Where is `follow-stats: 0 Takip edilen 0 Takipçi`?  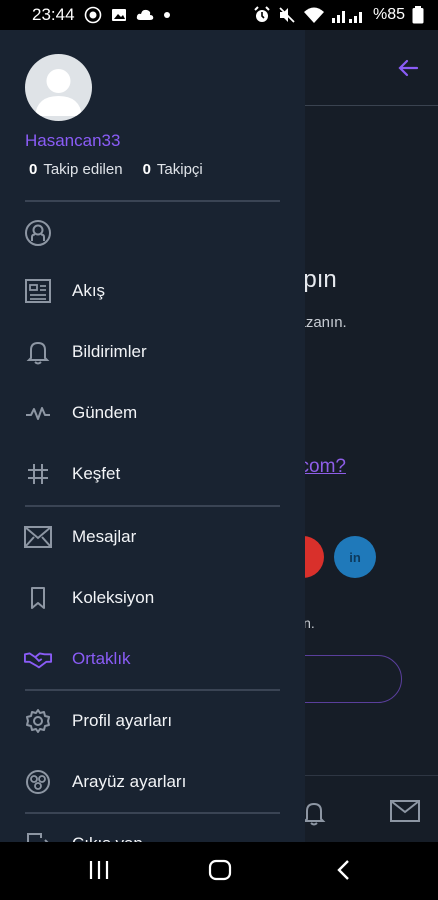 follow-stats: 0 Takip edilen 0 Takipçi is located at coordinates (116, 169).